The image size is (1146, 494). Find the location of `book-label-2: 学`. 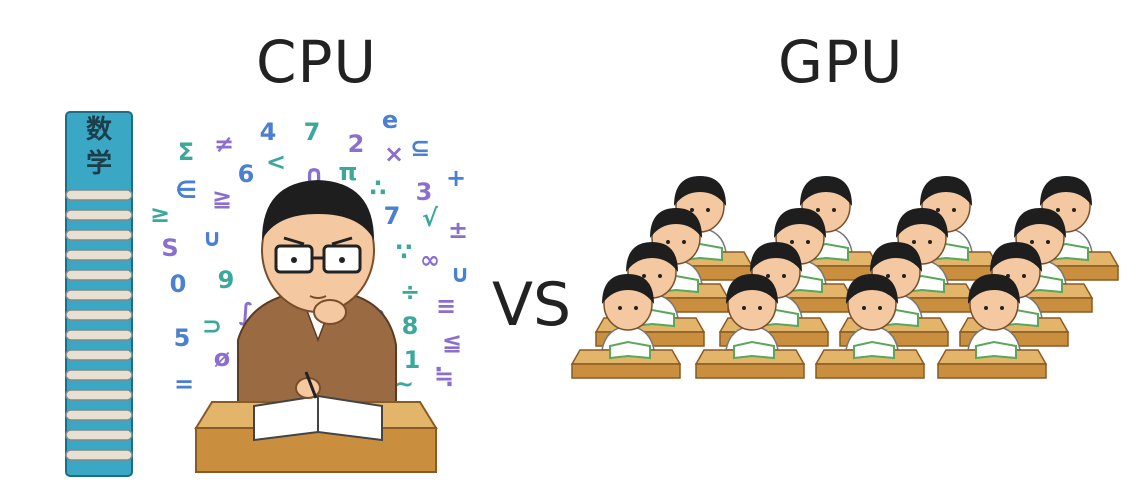

book-label-2: 学 is located at coordinates (99, 163).